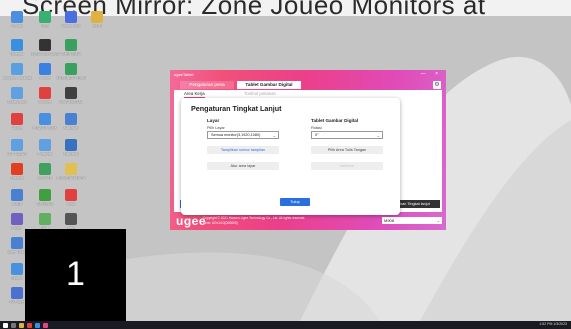  I want to click on start-icon, so click(5, 325).